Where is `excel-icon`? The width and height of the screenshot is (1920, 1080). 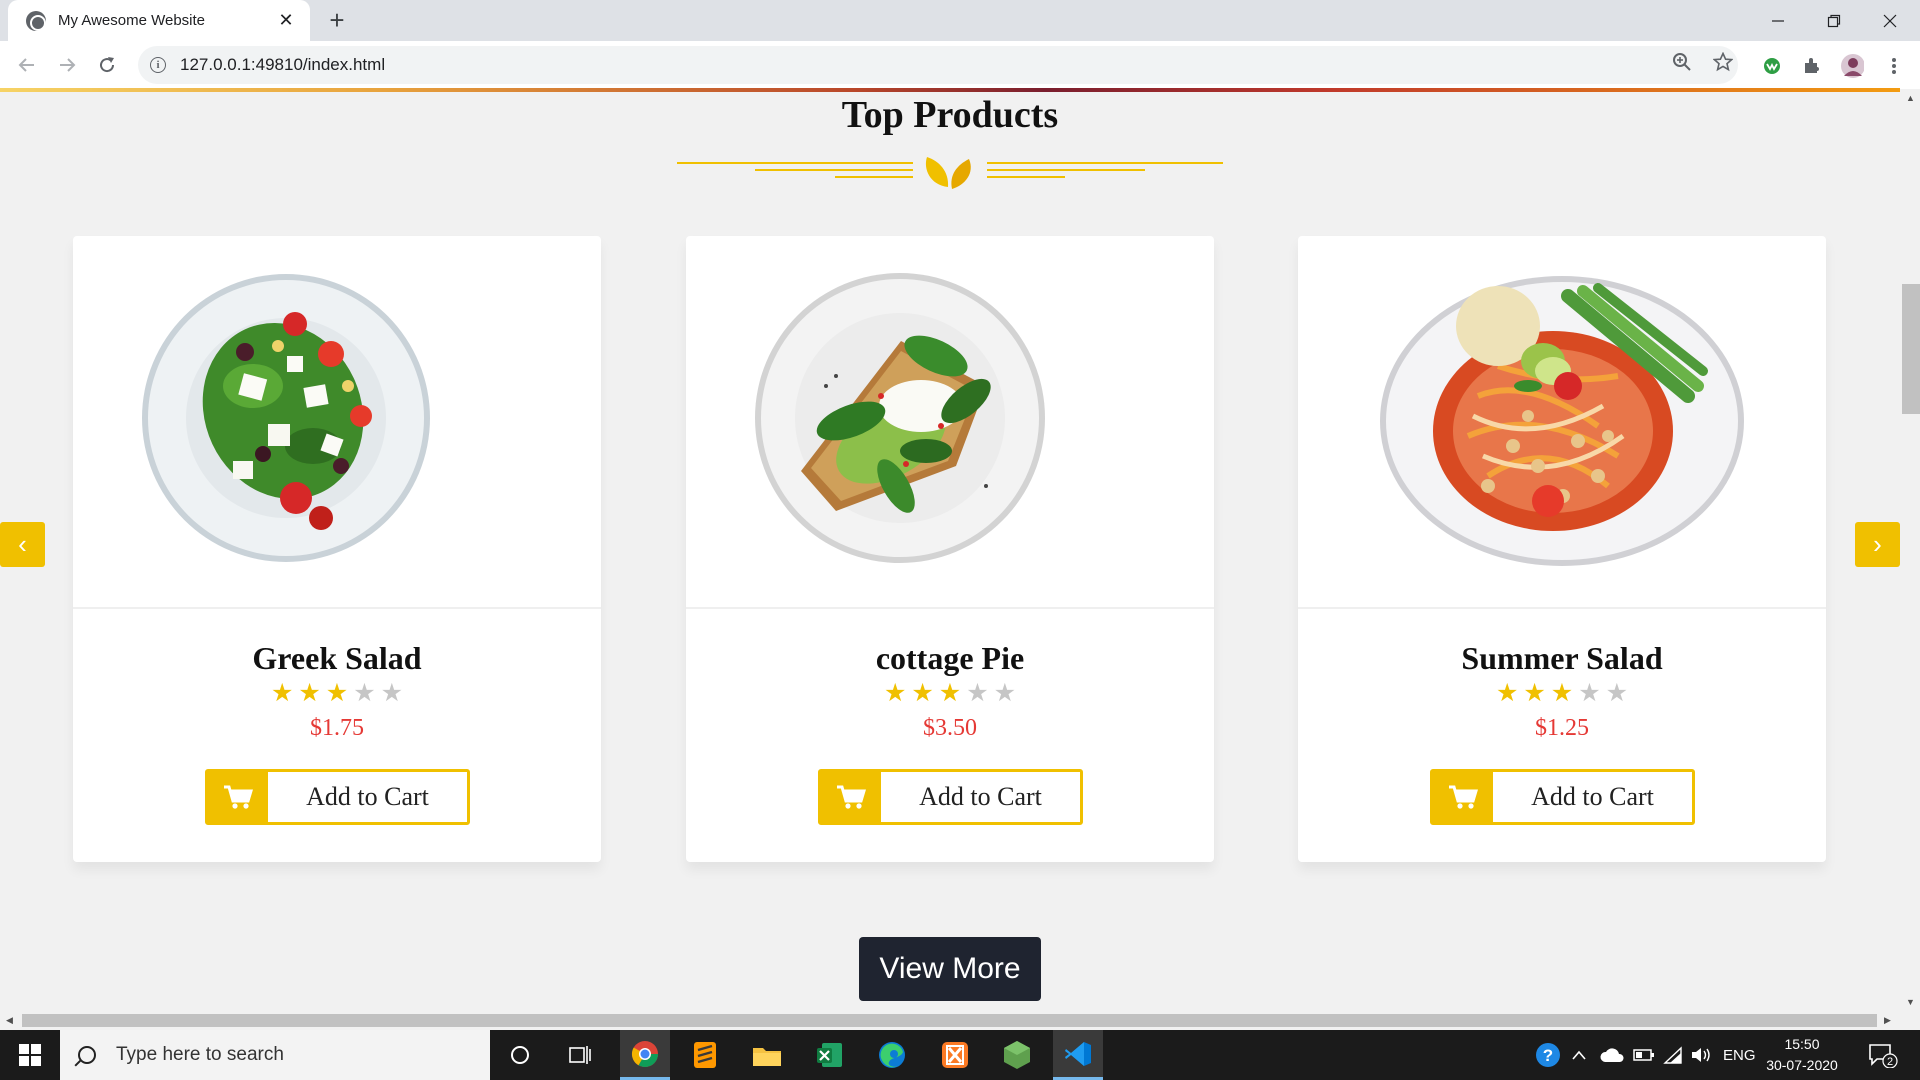
excel-icon is located at coordinates (830, 1055).